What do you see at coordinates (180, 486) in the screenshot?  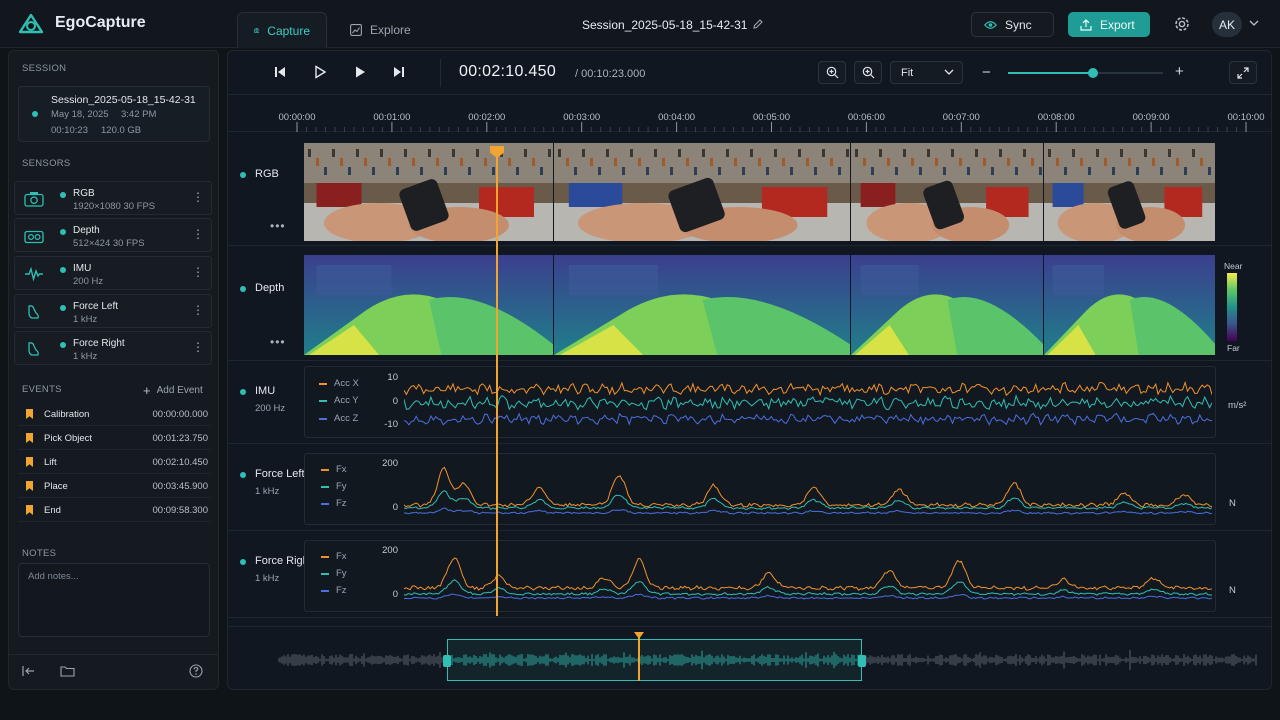 I see `event-time: 00:03:45.900` at bounding box center [180, 486].